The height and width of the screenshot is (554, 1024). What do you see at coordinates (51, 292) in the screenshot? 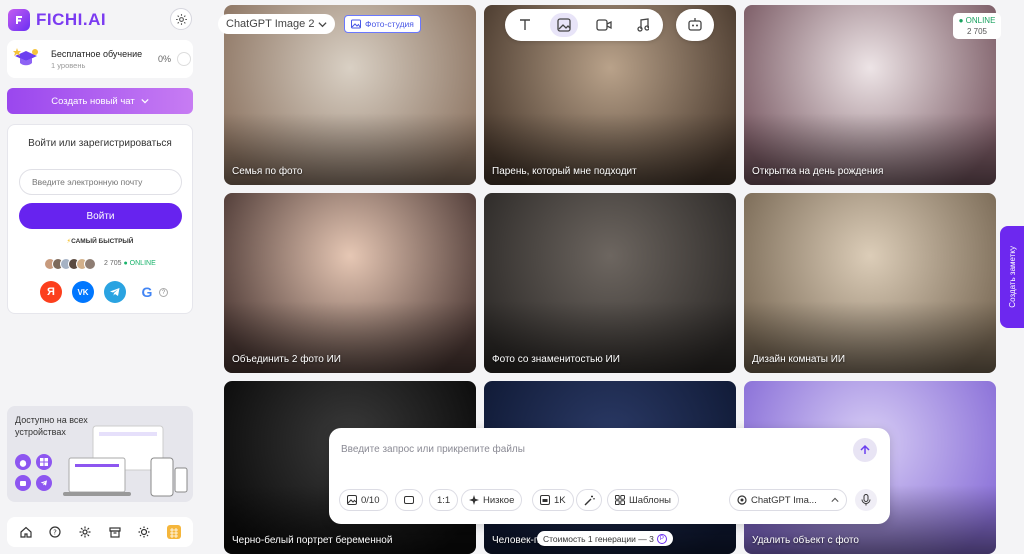
I see `yandex-login-button: Я` at bounding box center [51, 292].